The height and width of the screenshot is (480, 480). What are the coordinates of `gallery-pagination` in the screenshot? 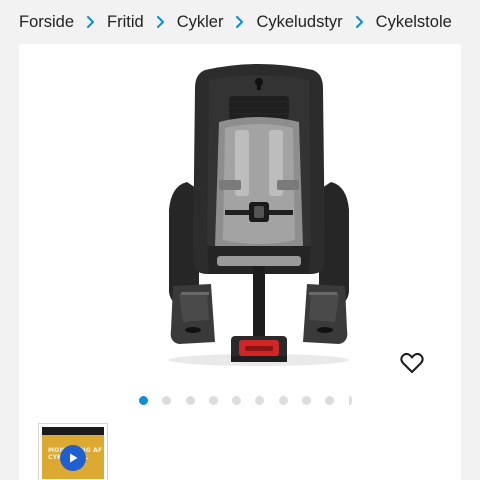 It's located at (252, 400).